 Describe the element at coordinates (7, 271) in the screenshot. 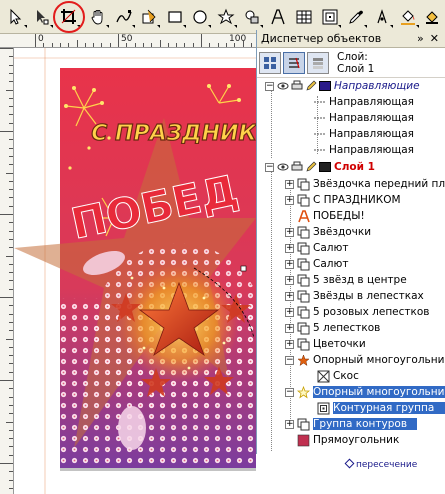

I see `vertical-ruler` at that location.